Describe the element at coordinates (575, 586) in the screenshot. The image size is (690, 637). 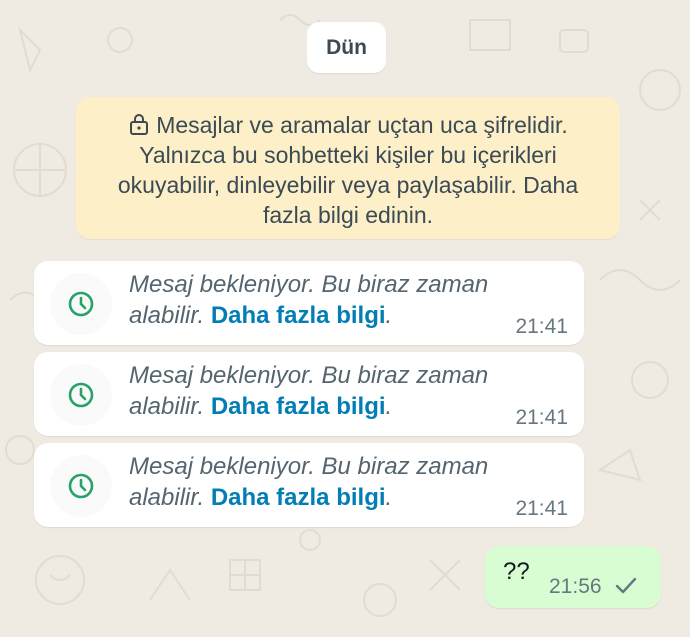
I see `message-timestamp: 21:56` at that location.